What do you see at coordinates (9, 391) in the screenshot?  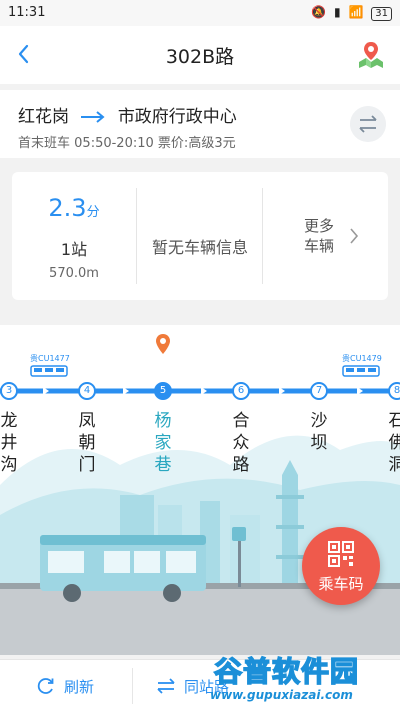 I see `stop-number: 3` at bounding box center [9, 391].